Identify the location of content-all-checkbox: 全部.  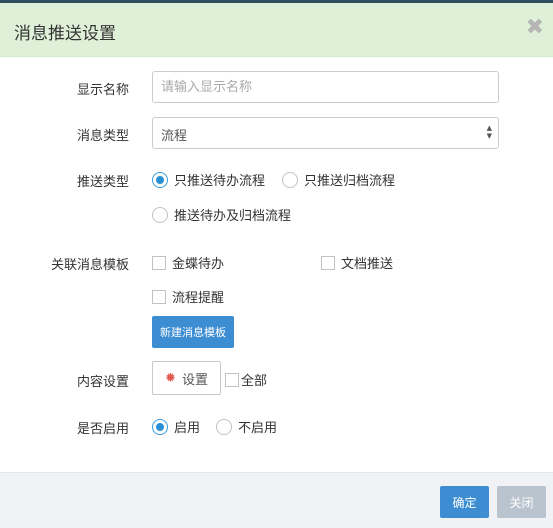
(246, 379).